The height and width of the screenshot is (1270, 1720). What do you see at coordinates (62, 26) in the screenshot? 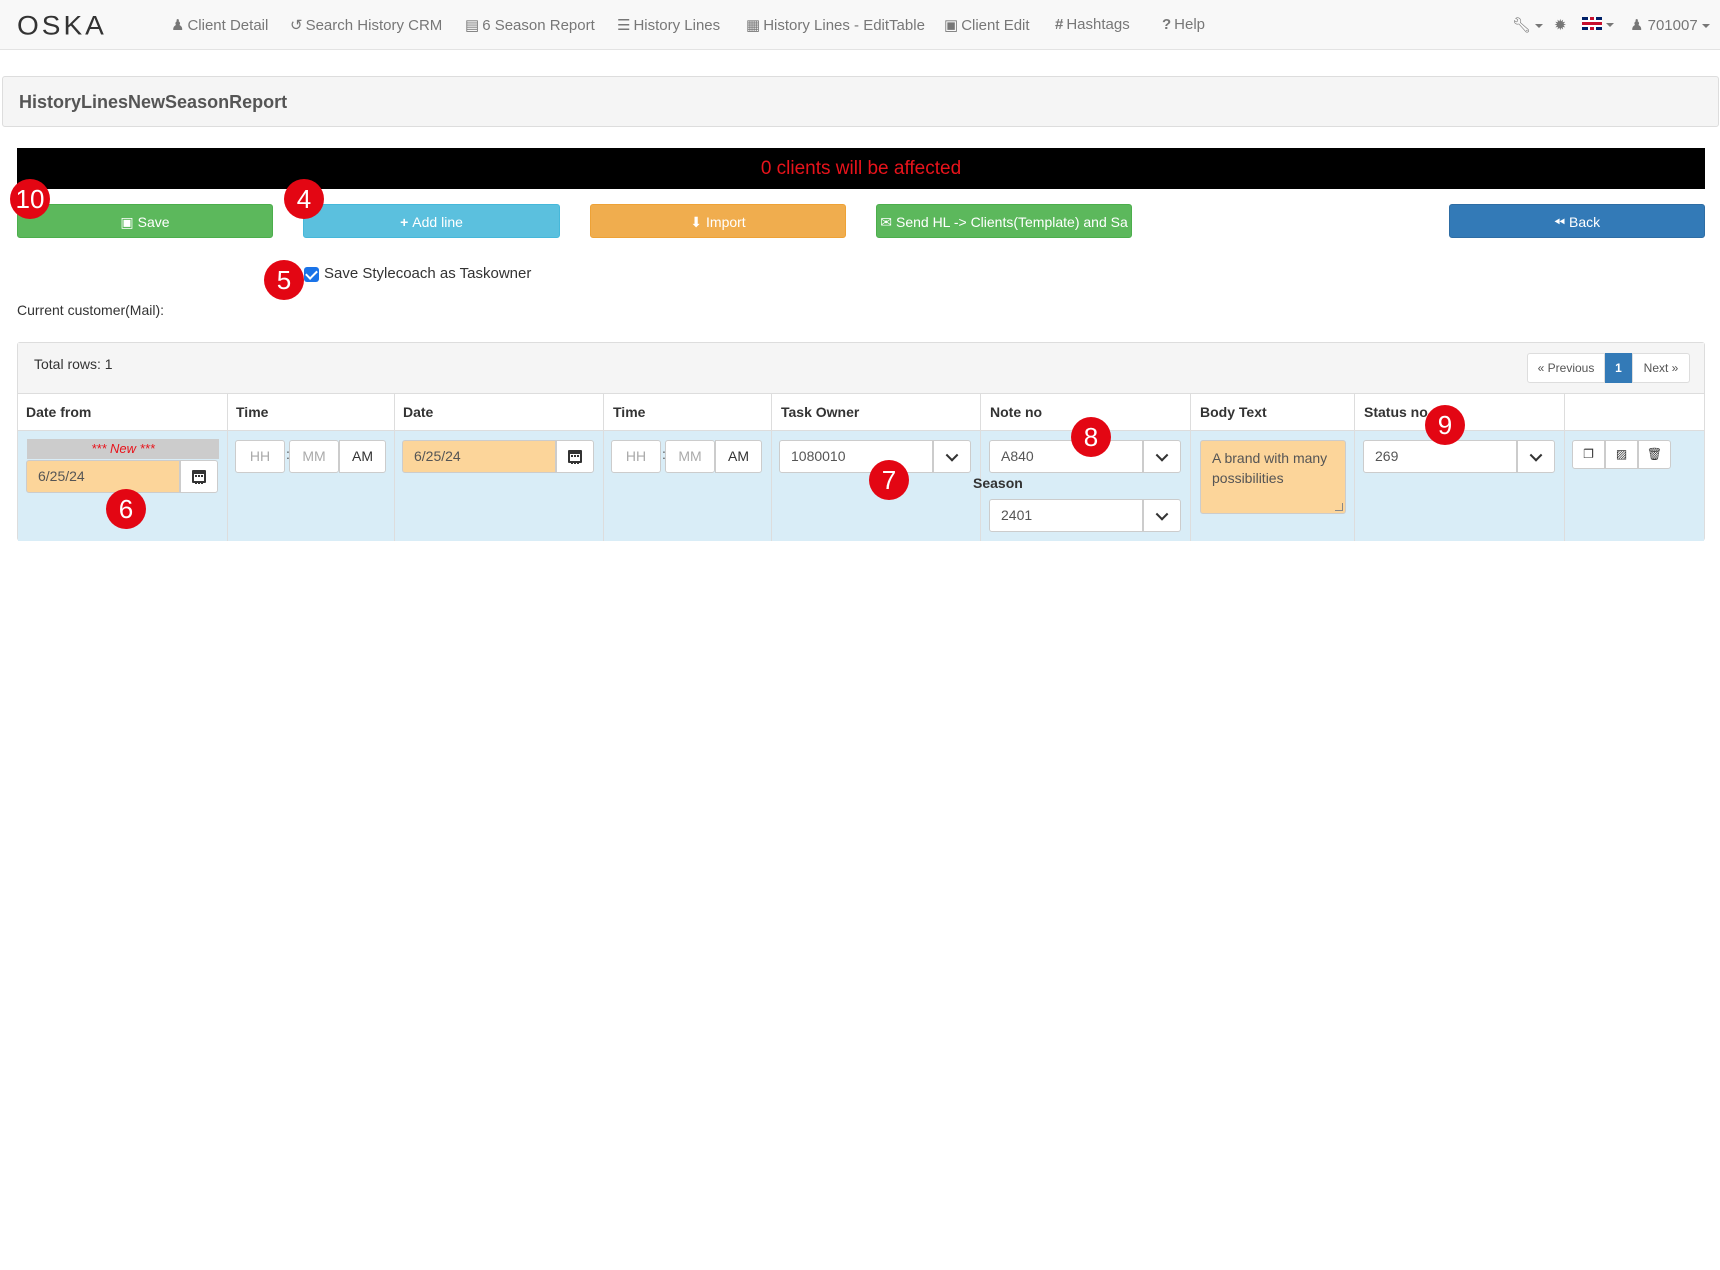
I see `brand-logo: OSKA` at bounding box center [62, 26].